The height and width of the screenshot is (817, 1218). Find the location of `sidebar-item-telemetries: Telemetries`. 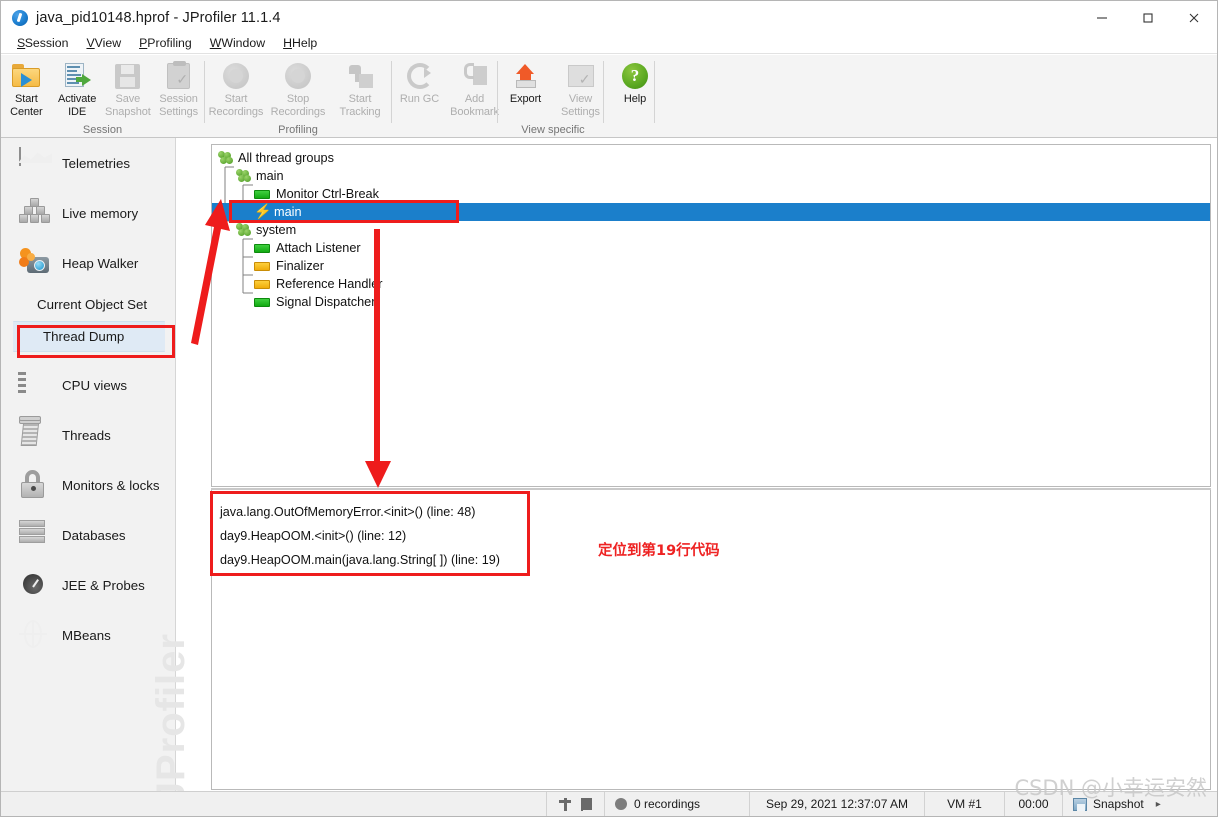

sidebar-item-telemetries: Telemetries is located at coordinates (88, 163).